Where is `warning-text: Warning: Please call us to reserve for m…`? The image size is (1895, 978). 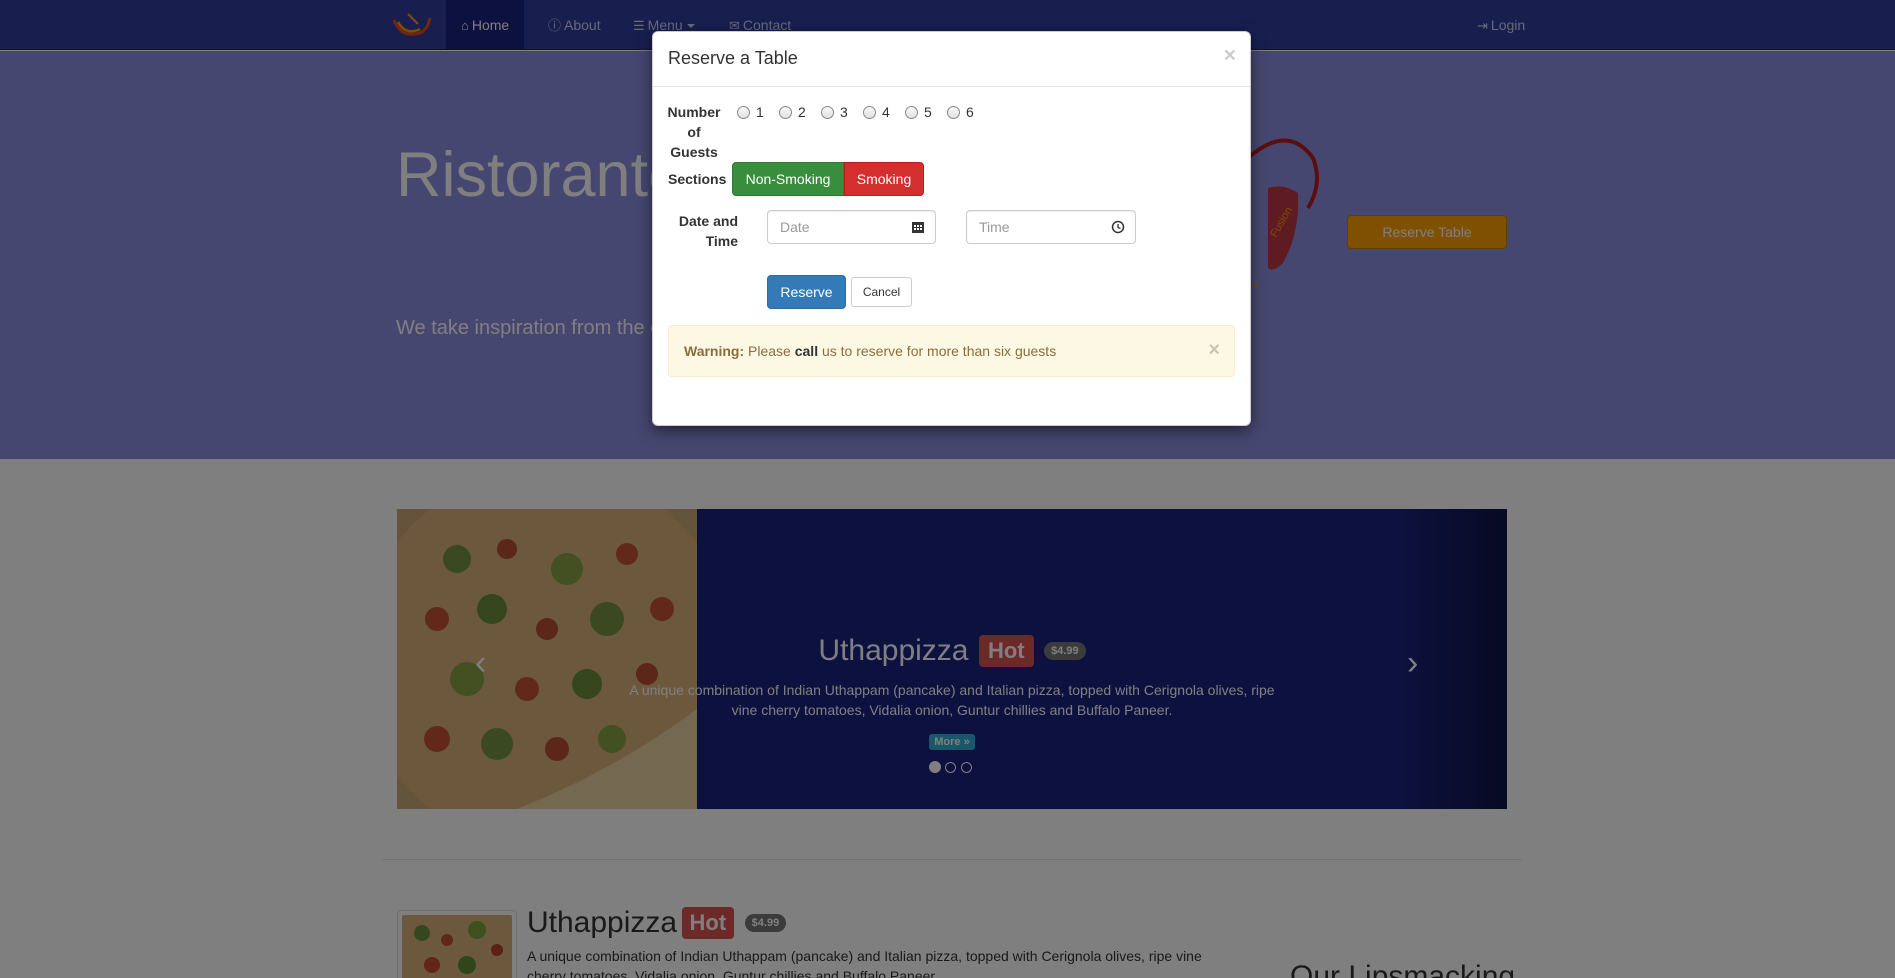 warning-text: Warning: Please call us to reserve for m… is located at coordinates (870, 351).